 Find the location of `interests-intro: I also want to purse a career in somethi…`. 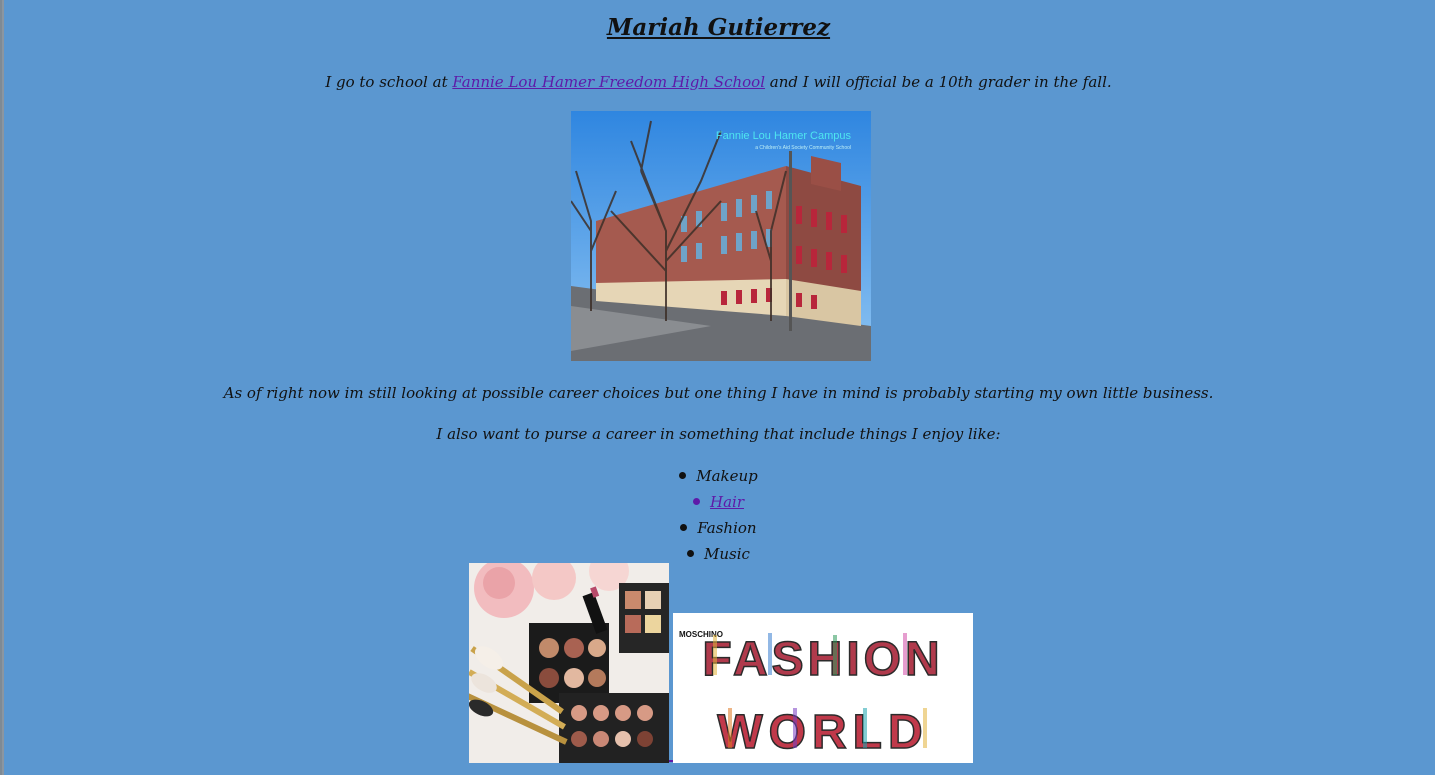

interests-intro: I also want to purse a career in somethi… is located at coordinates (718, 434).